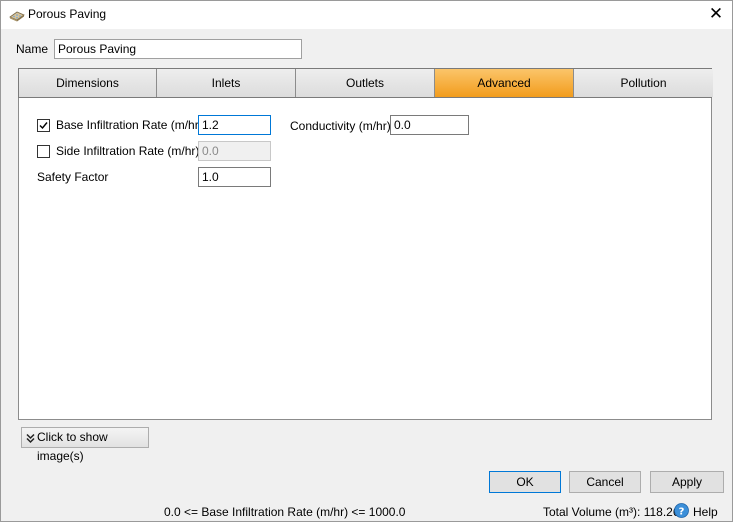  I want to click on close-button: ✕, so click(716, 14).